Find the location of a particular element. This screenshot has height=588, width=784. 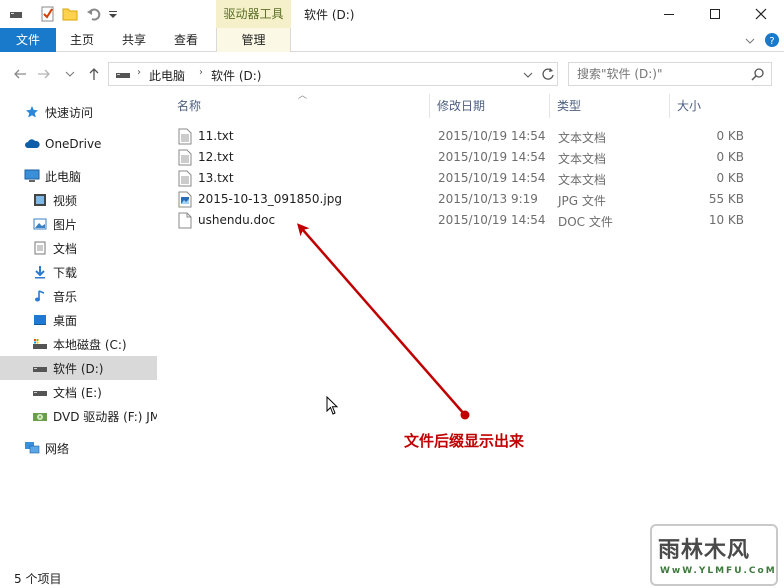

nav-item-documents-e: 文档 (E:) is located at coordinates (78, 392).